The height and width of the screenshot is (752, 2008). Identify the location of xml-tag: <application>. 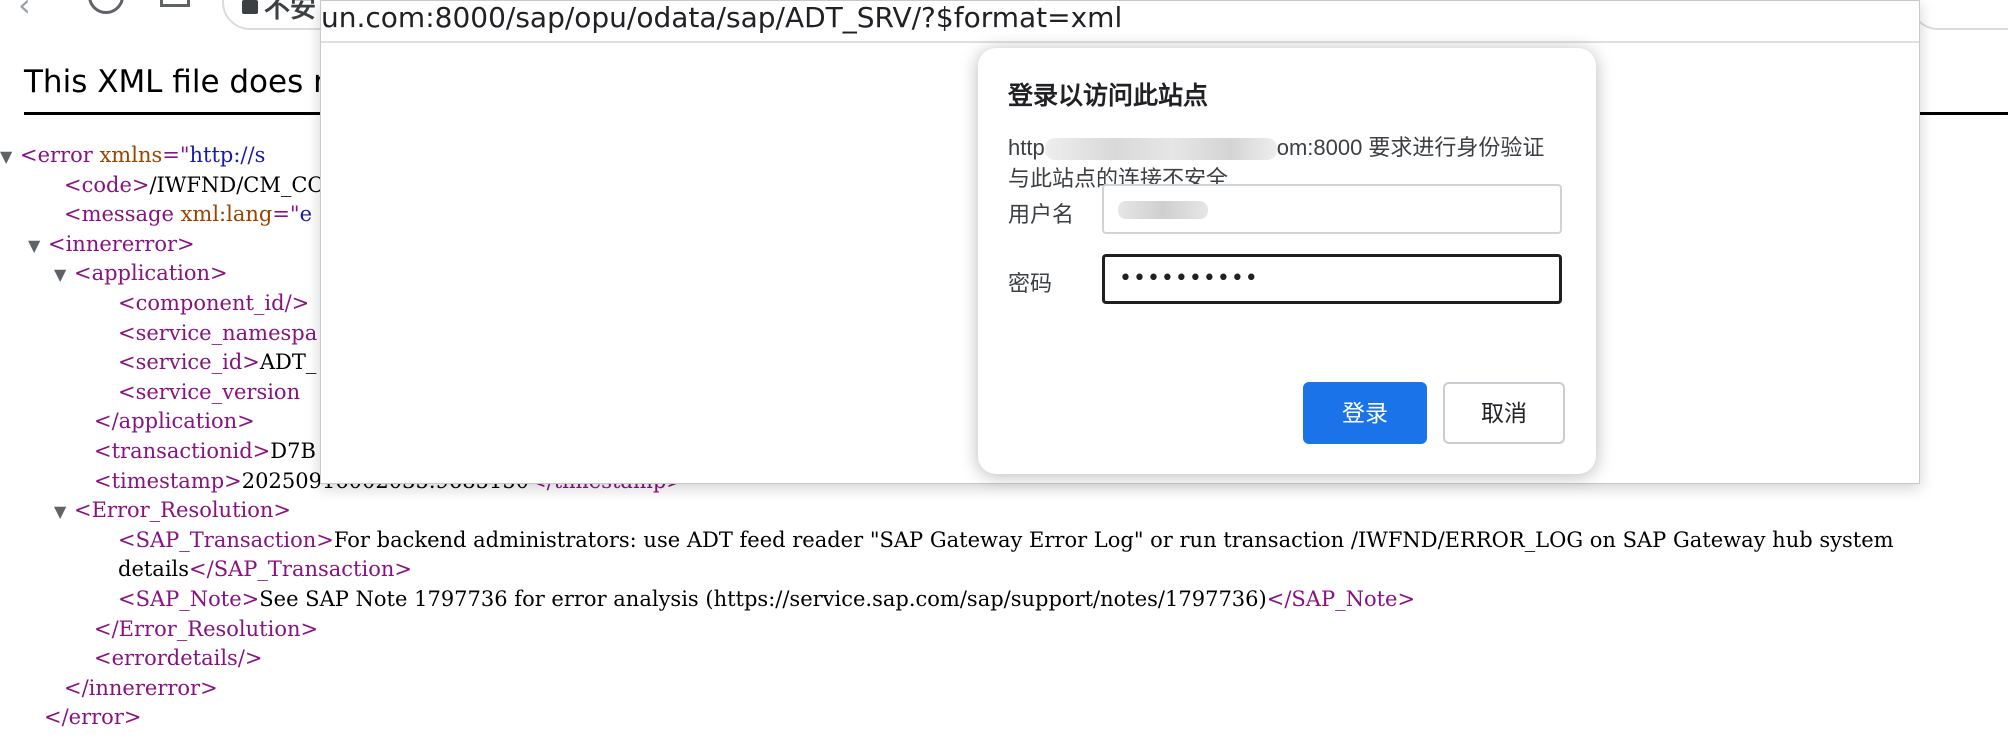
(151, 273).